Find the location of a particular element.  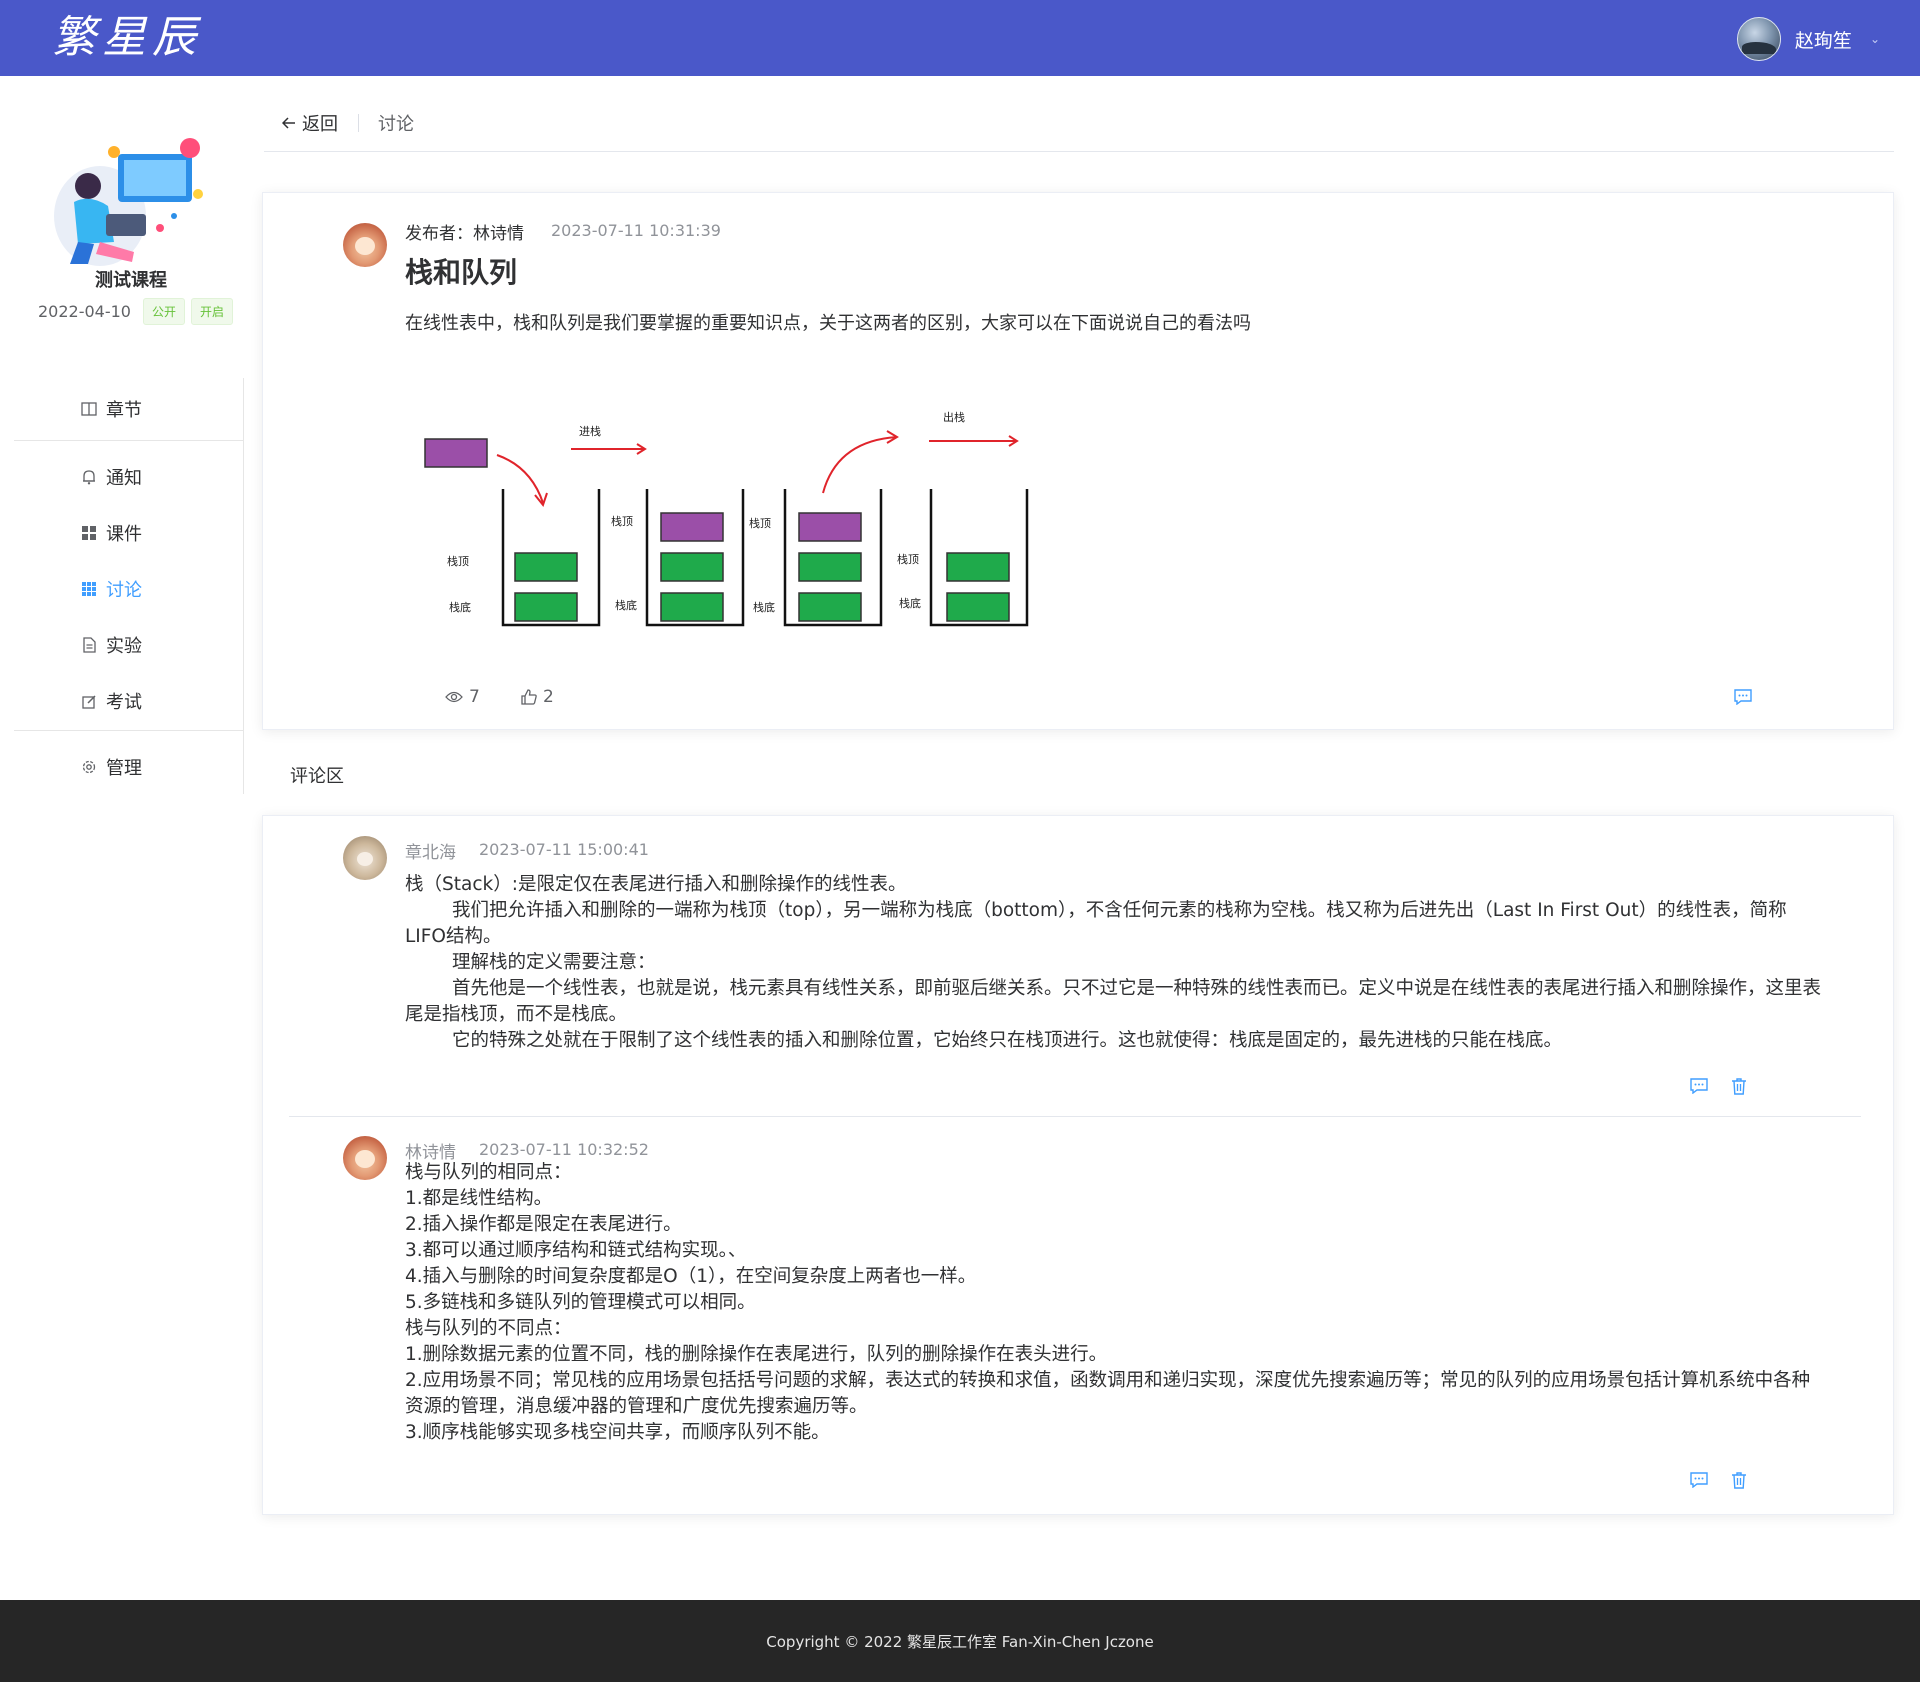

menu-label-notices: 通知 is located at coordinates (124, 478).